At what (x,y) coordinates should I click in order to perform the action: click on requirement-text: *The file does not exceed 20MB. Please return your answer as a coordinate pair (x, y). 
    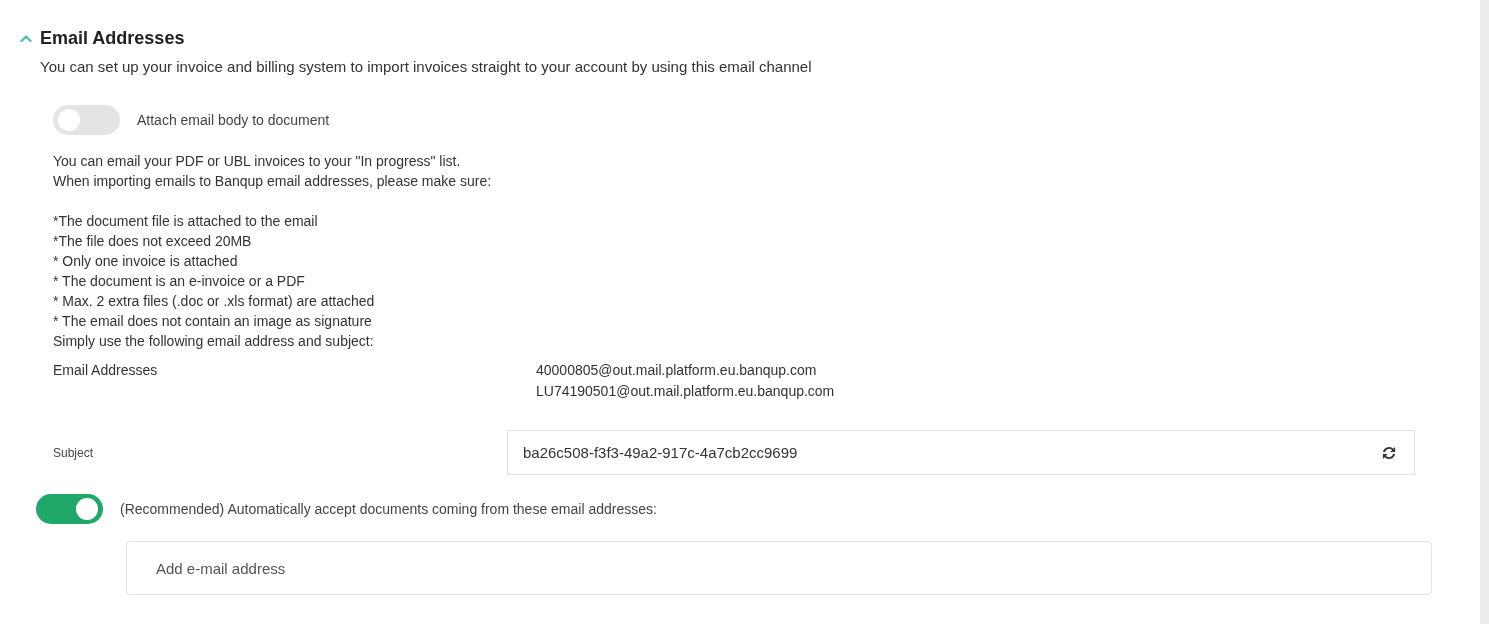
    Looking at the image, I should click on (153, 241).